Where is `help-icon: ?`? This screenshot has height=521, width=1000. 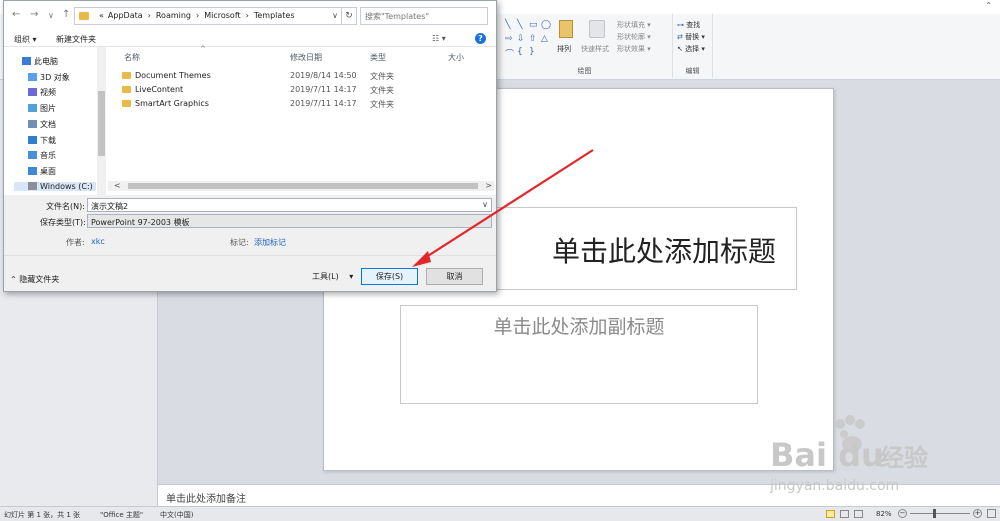
help-icon: ? is located at coordinates (480, 38).